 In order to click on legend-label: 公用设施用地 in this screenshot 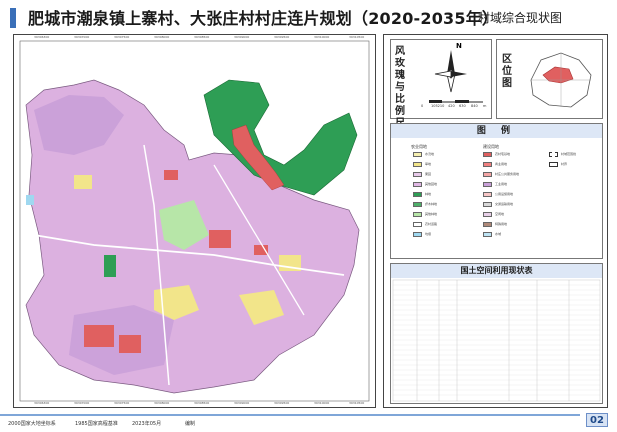, I will do `click(504, 194)`.